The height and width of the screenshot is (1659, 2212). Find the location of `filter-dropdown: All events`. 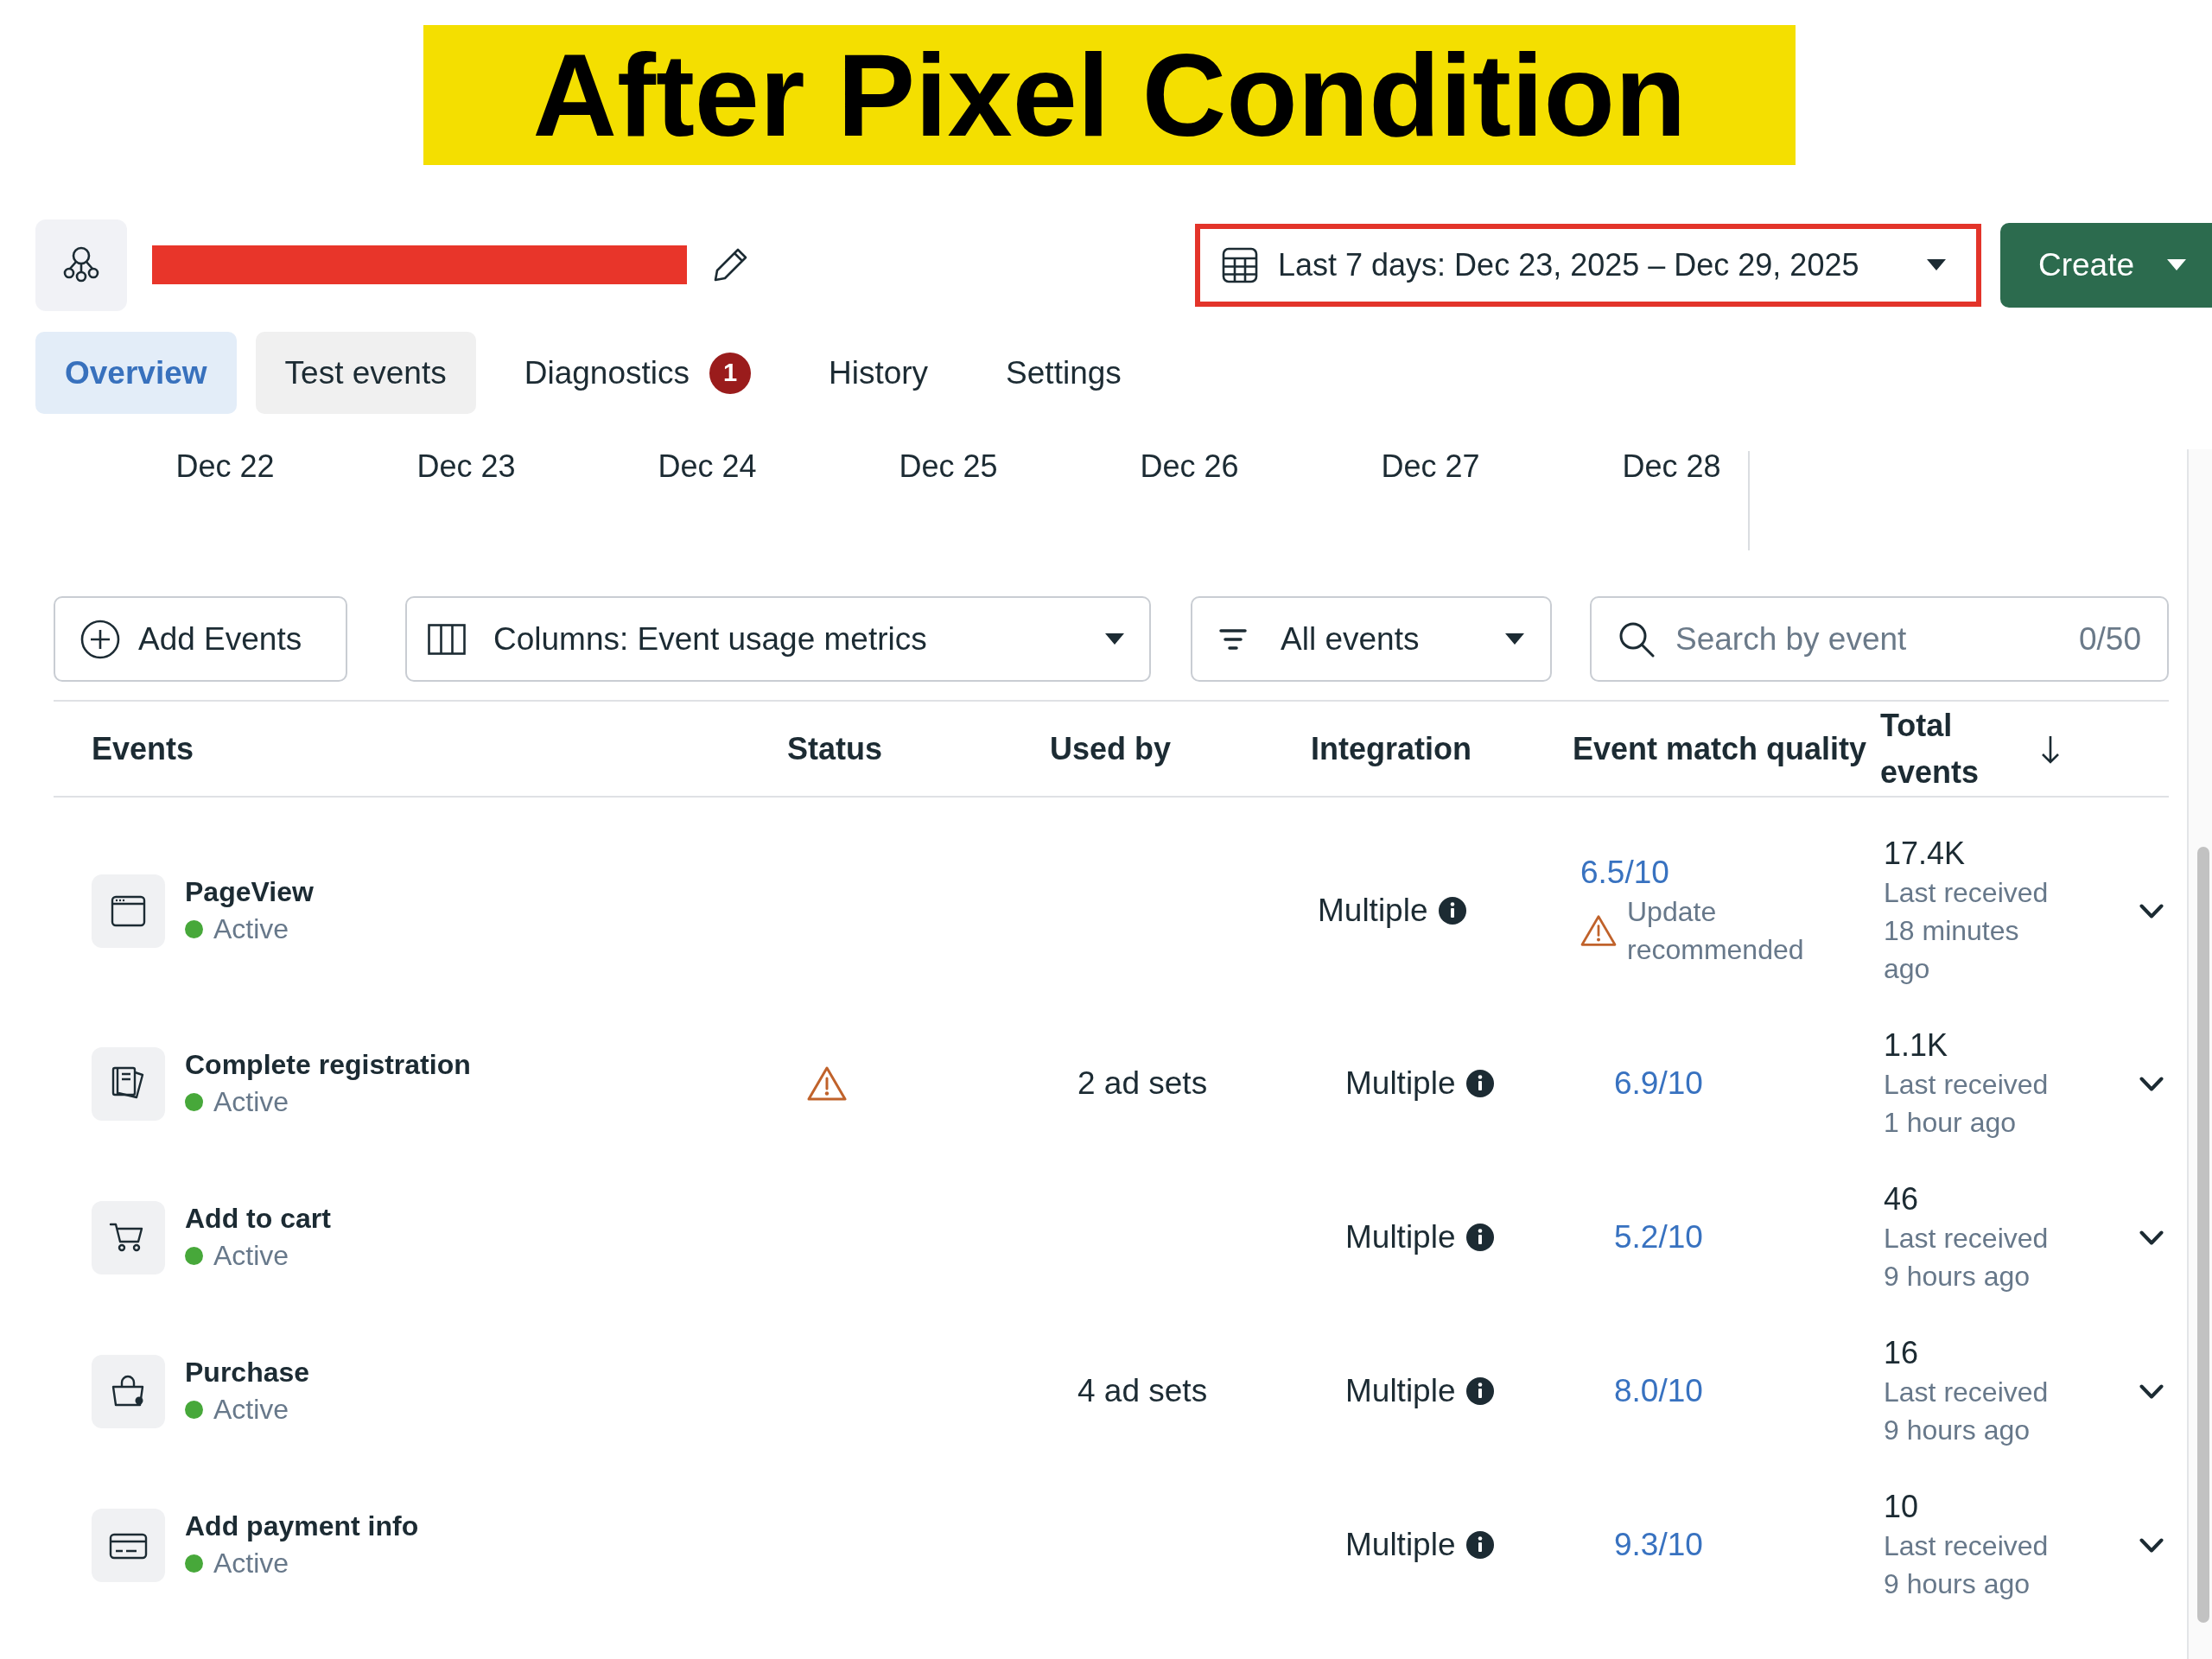

filter-dropdown: All events is located at coordinates (1371, 639).